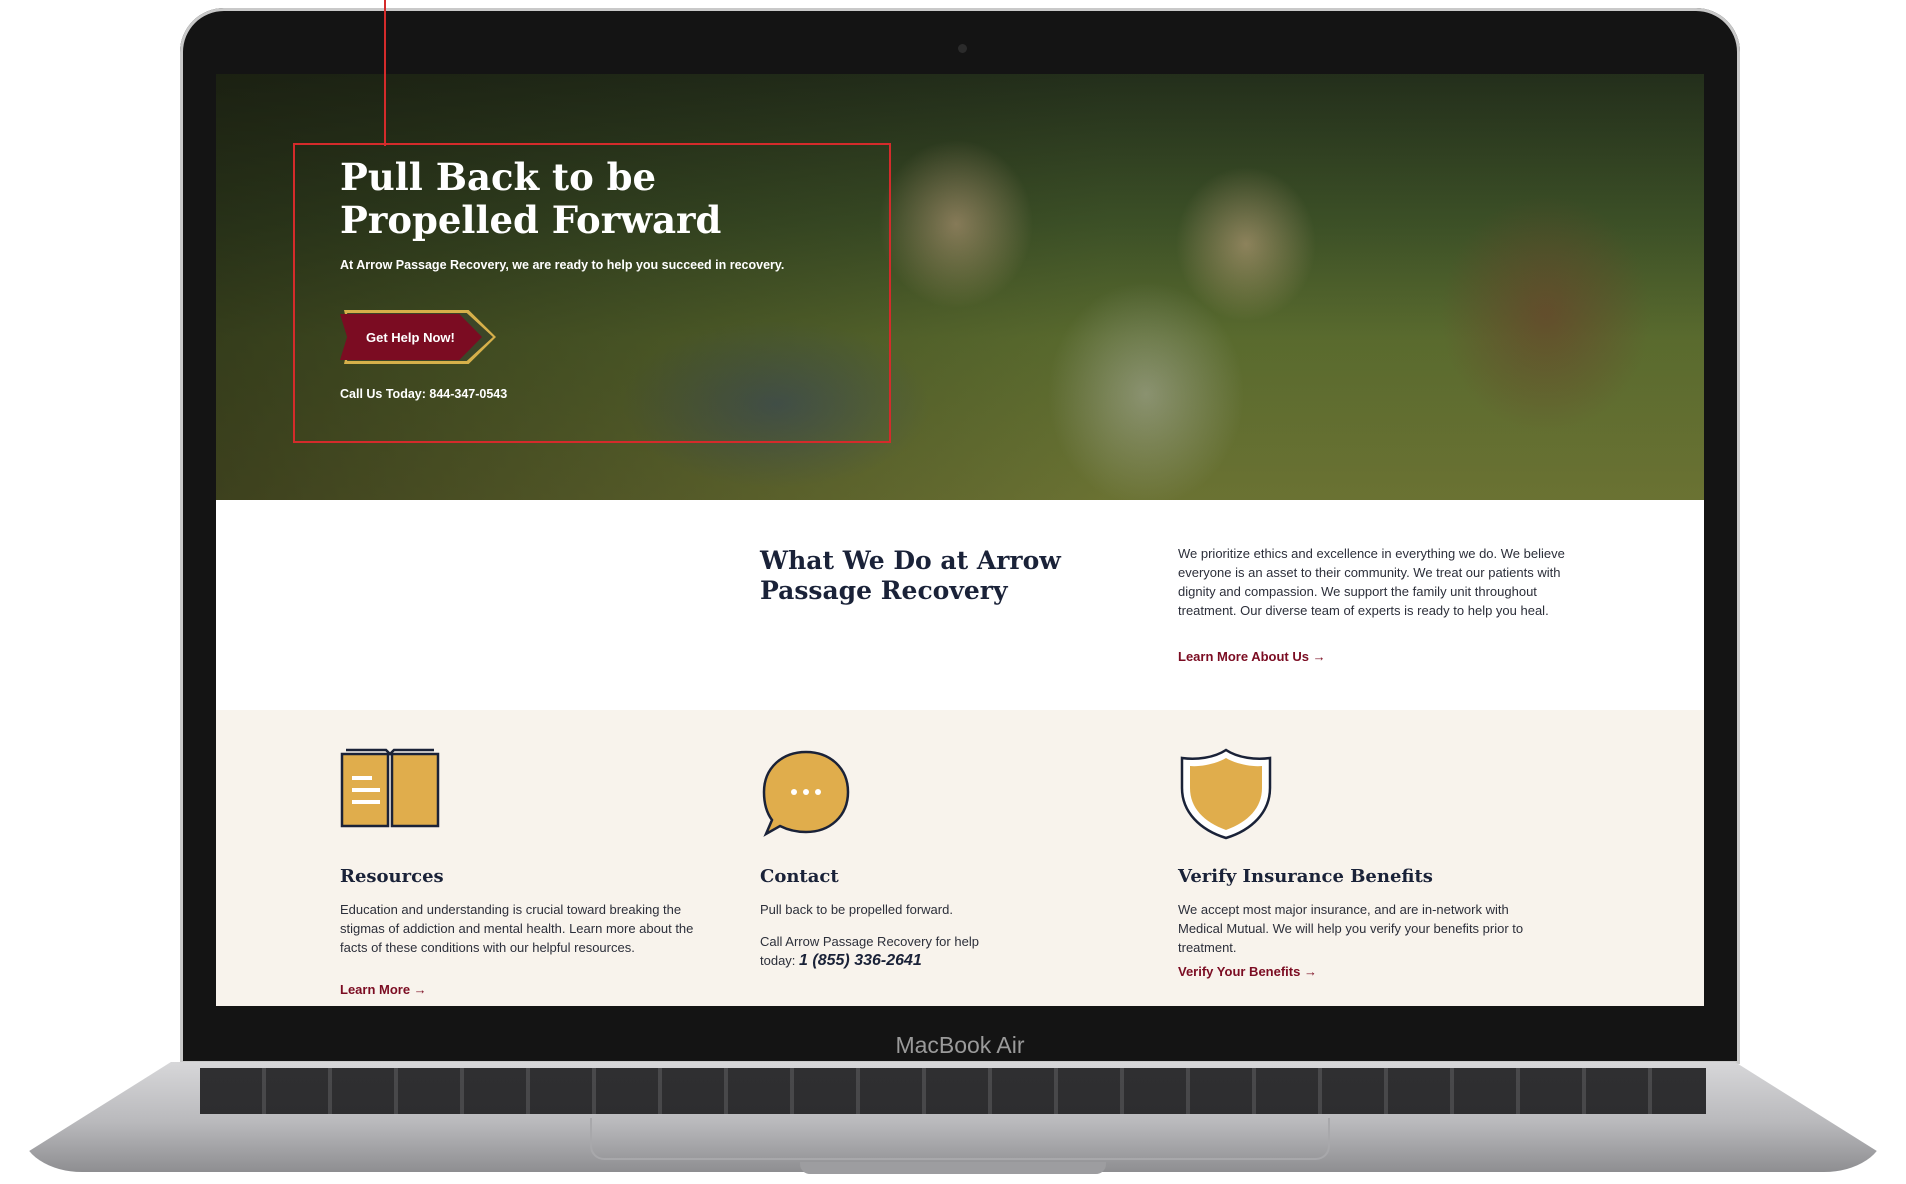 The height and width of the screenshot is (1184, 1906). I want to click on book-icon, so click(390, 788).